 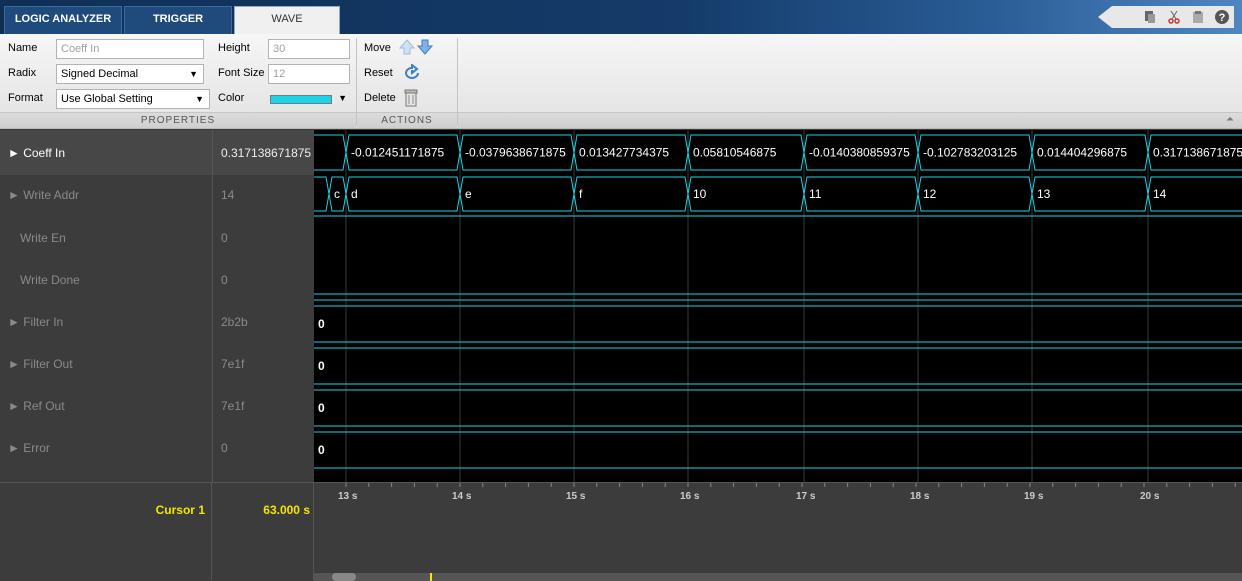 What do you see at coordinates (287, 20) in the screenshot?
I see `tab-wave: WAVE` at bounding box center [287, 20].